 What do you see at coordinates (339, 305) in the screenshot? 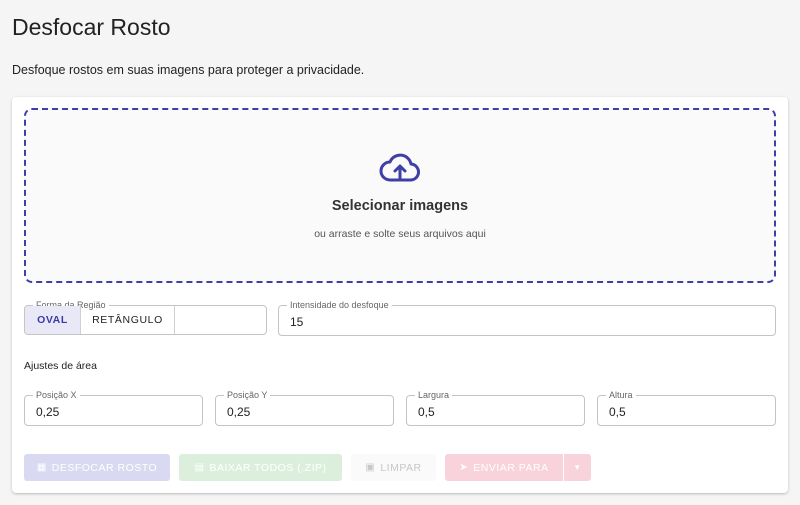
I see `blur-intensity-legend: Intensidade do desfoque` at bounding box center [339, 305].